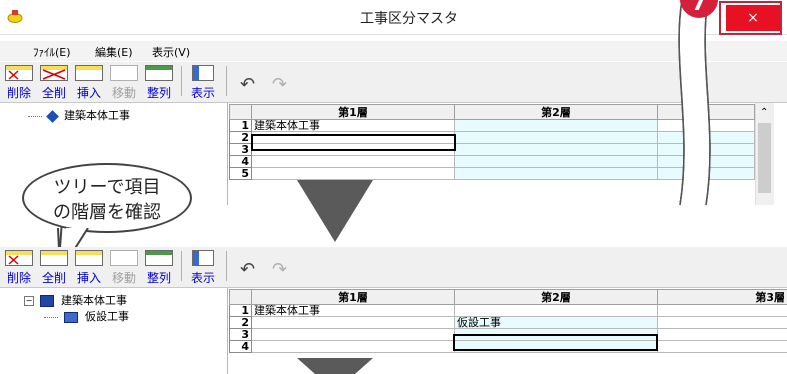 Image resolution: width=787 pixels, height=374 pixels. What do you see at coordinates (393, 267) in the screenshot?
I see `toolbar: 削除 全削 挿入 移動 整列 表示 ↶ ↷` at bounding box center [393, 267].